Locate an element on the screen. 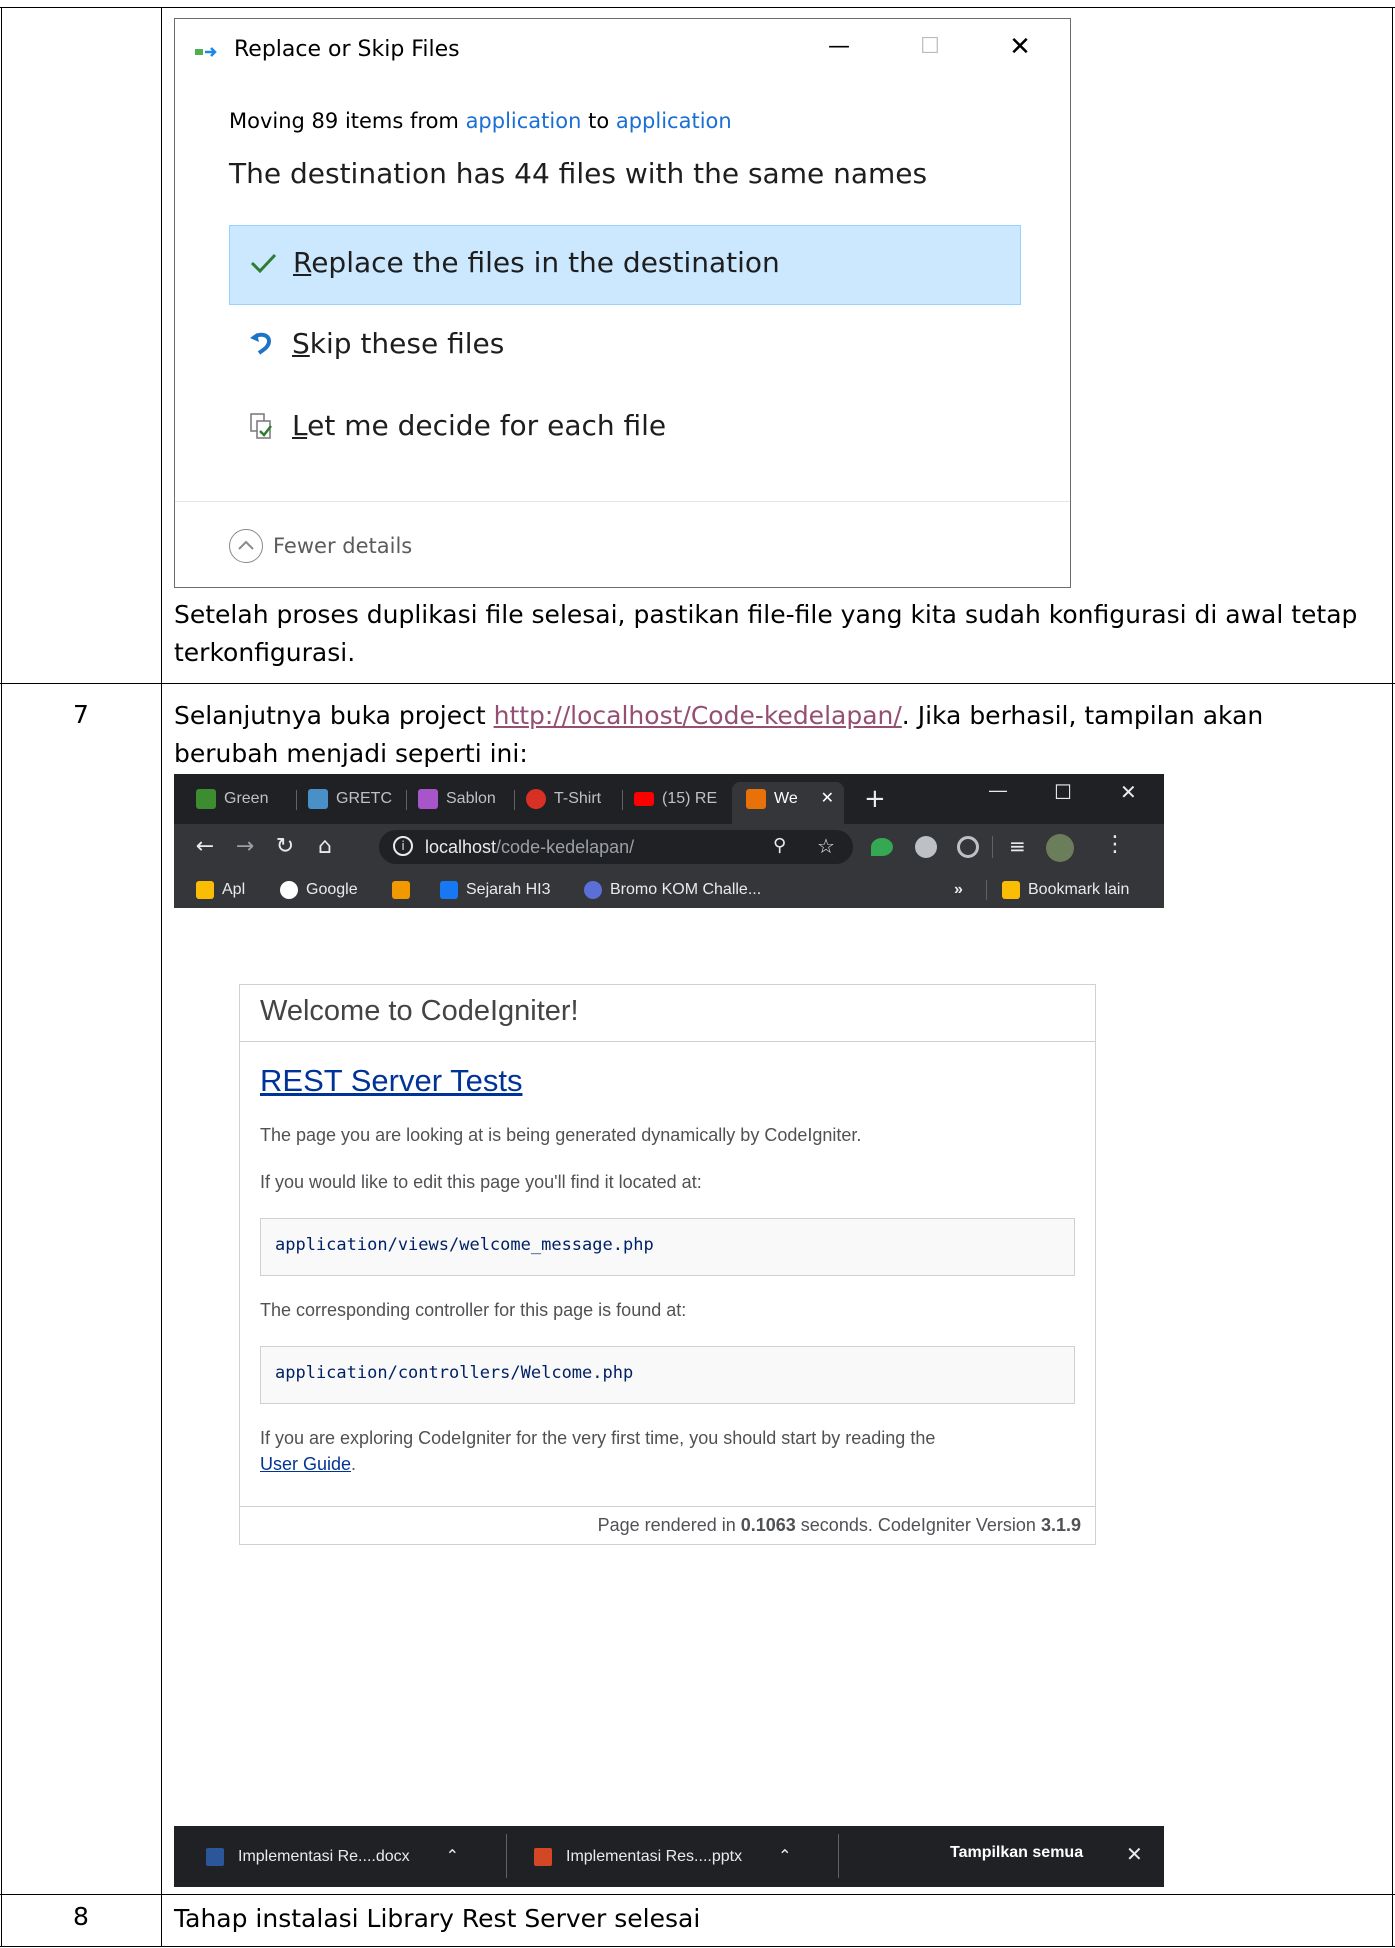 The width and height of the screenshot is (1395, 1948). bookmark-unnamed is located at coordinates (405, 890).